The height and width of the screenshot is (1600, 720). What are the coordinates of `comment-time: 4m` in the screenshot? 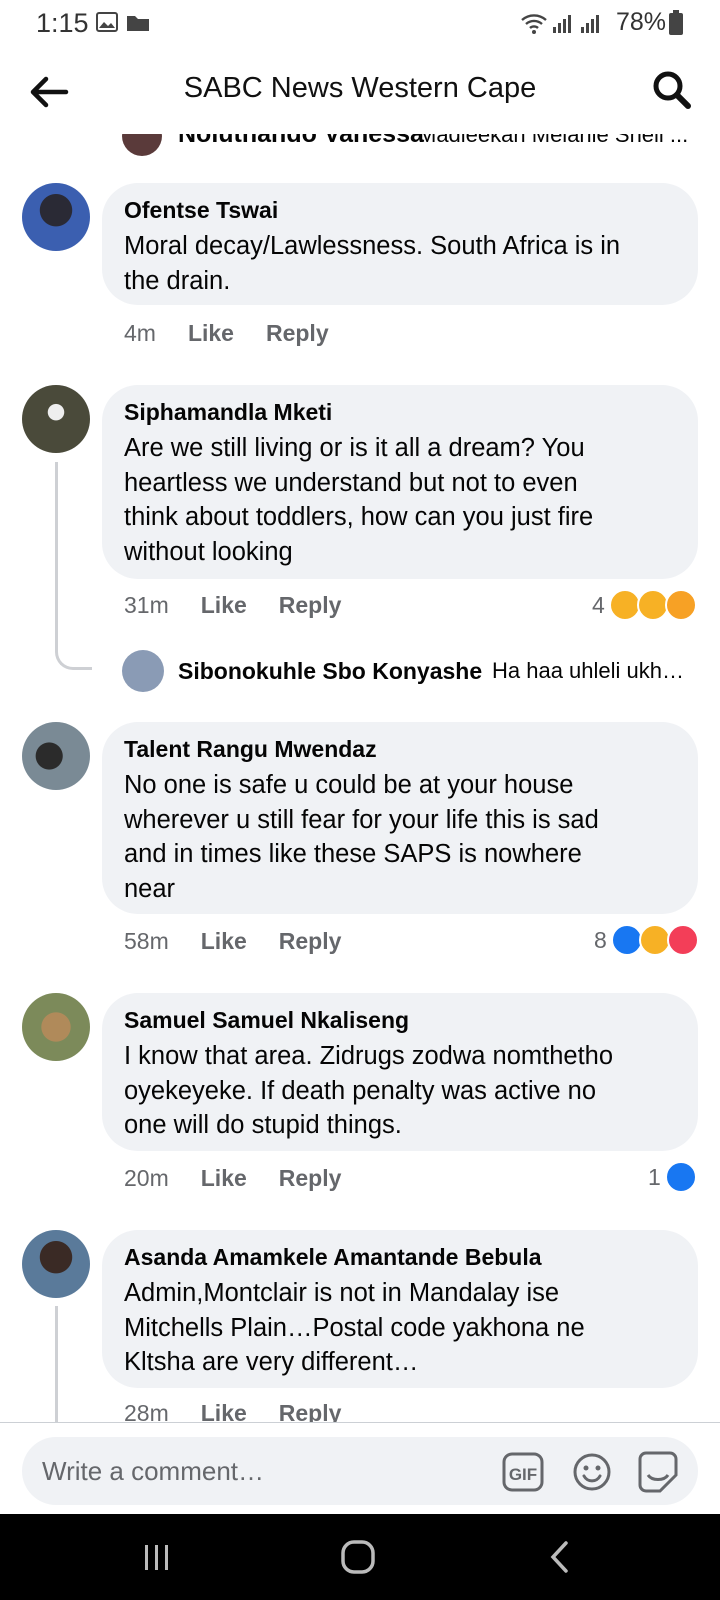 It's located at (140, 333).